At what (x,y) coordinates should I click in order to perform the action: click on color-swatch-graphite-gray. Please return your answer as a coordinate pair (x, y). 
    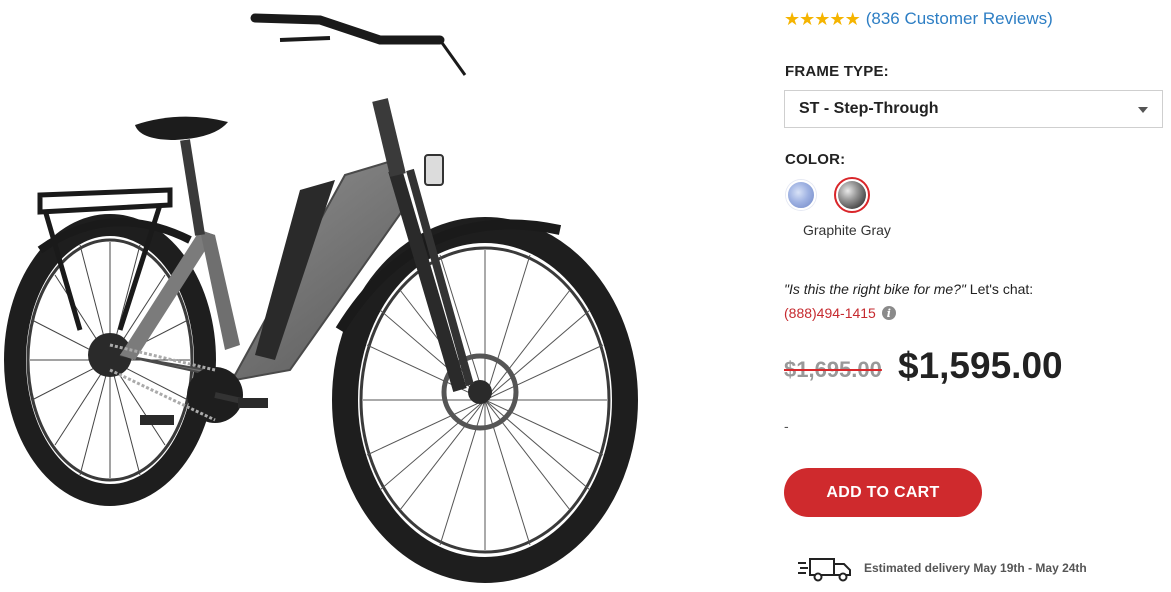
    Looking at the image, I should click on (852, 195).